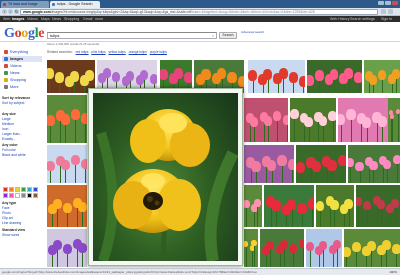 This screenshot has width=400, height=275. What do you see at coordinates (22, 52) in the screenshot?
I see `sidebar-item-everything: Everything` at bounding box center [22, 52].